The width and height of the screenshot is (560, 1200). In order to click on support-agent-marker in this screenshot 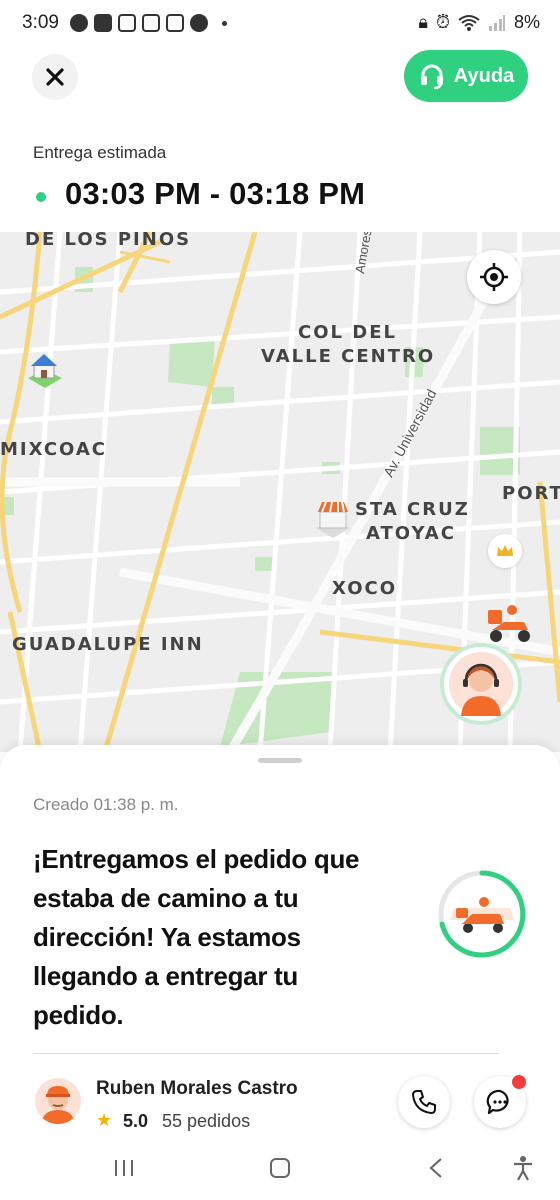, I will do `click(481, 684)`.